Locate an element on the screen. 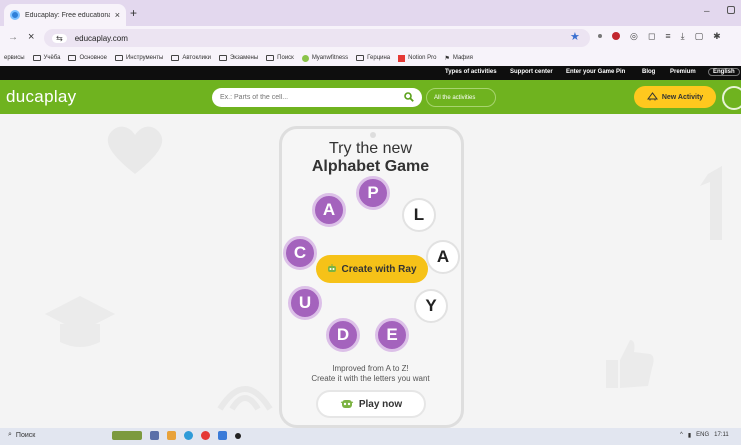  stop-loading-icon: × is located at coordinates (31, 37).